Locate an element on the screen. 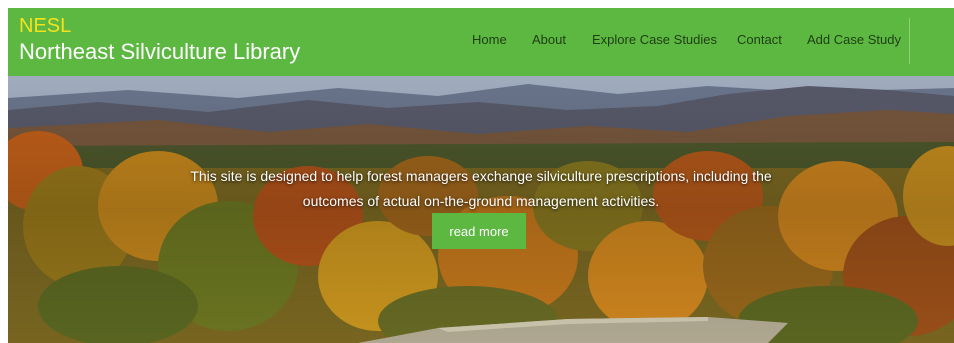 The width and height of the screenshot is (954, 343). read-more-button: read more is located at coordinates (479, 231).